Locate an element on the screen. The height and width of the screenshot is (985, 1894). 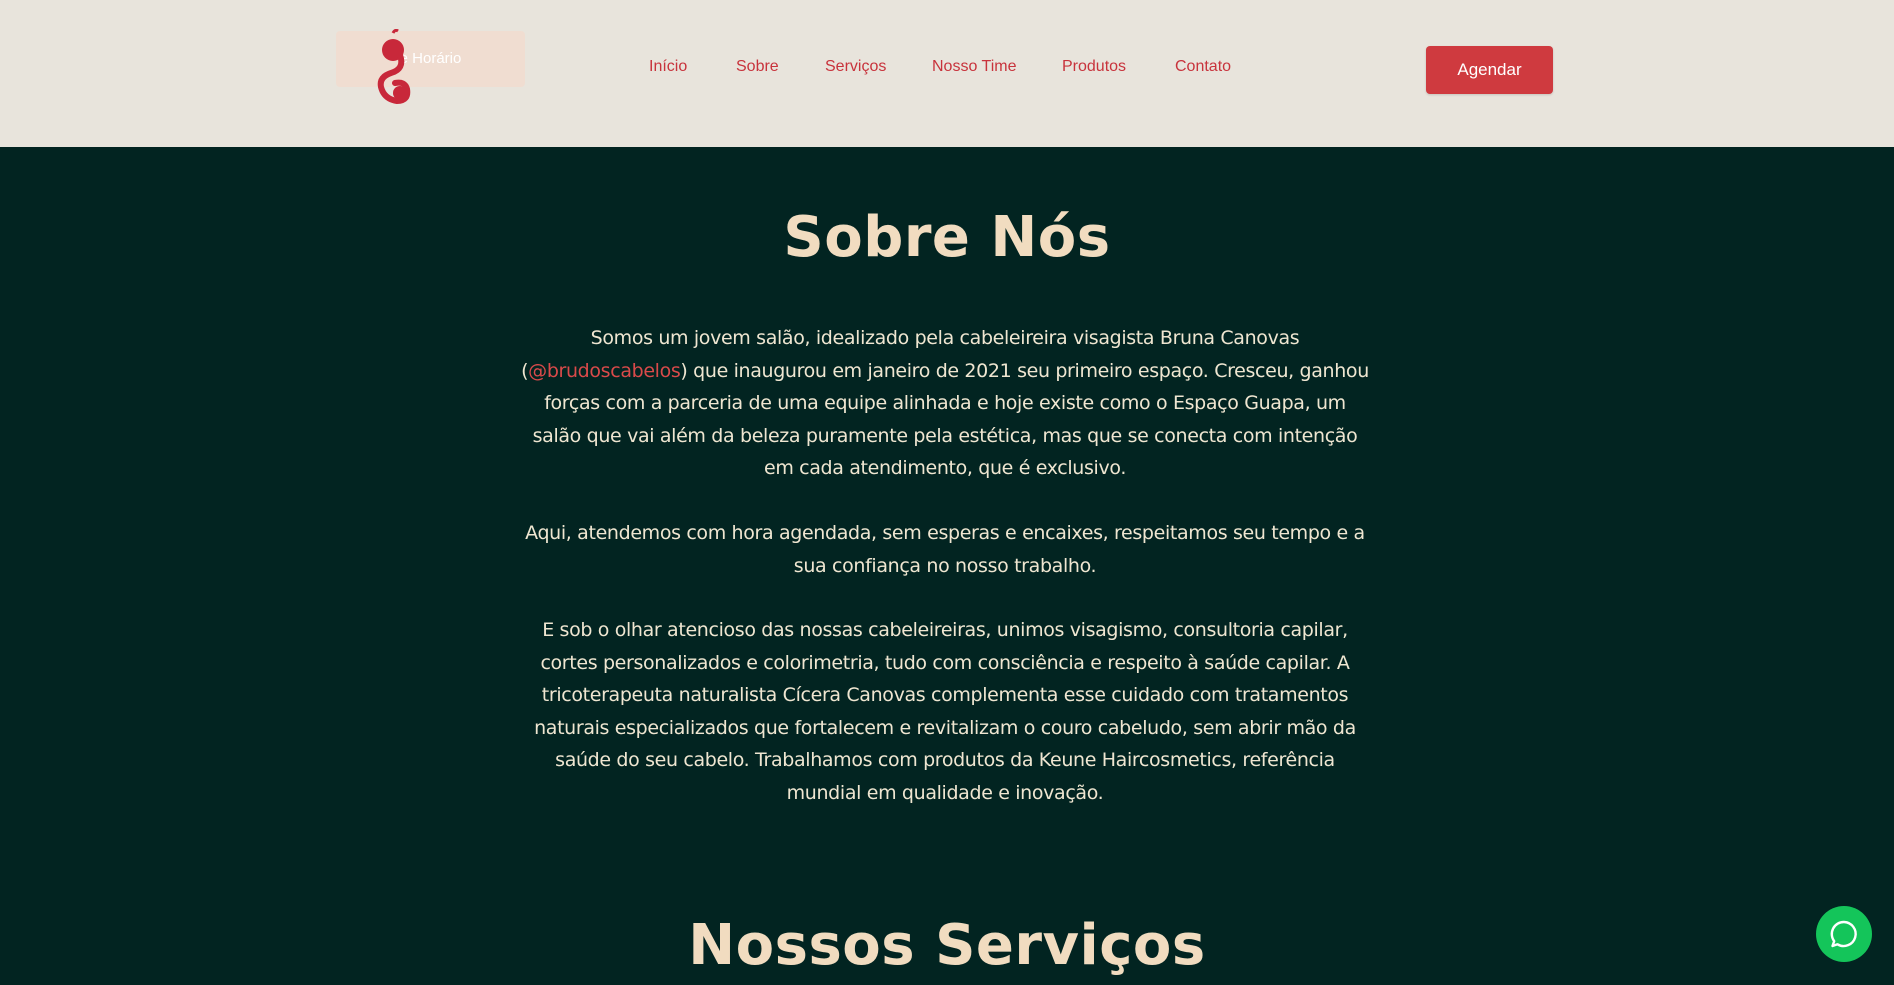
nav-item-servicos: Serviços is located at coordinates (855, 67).